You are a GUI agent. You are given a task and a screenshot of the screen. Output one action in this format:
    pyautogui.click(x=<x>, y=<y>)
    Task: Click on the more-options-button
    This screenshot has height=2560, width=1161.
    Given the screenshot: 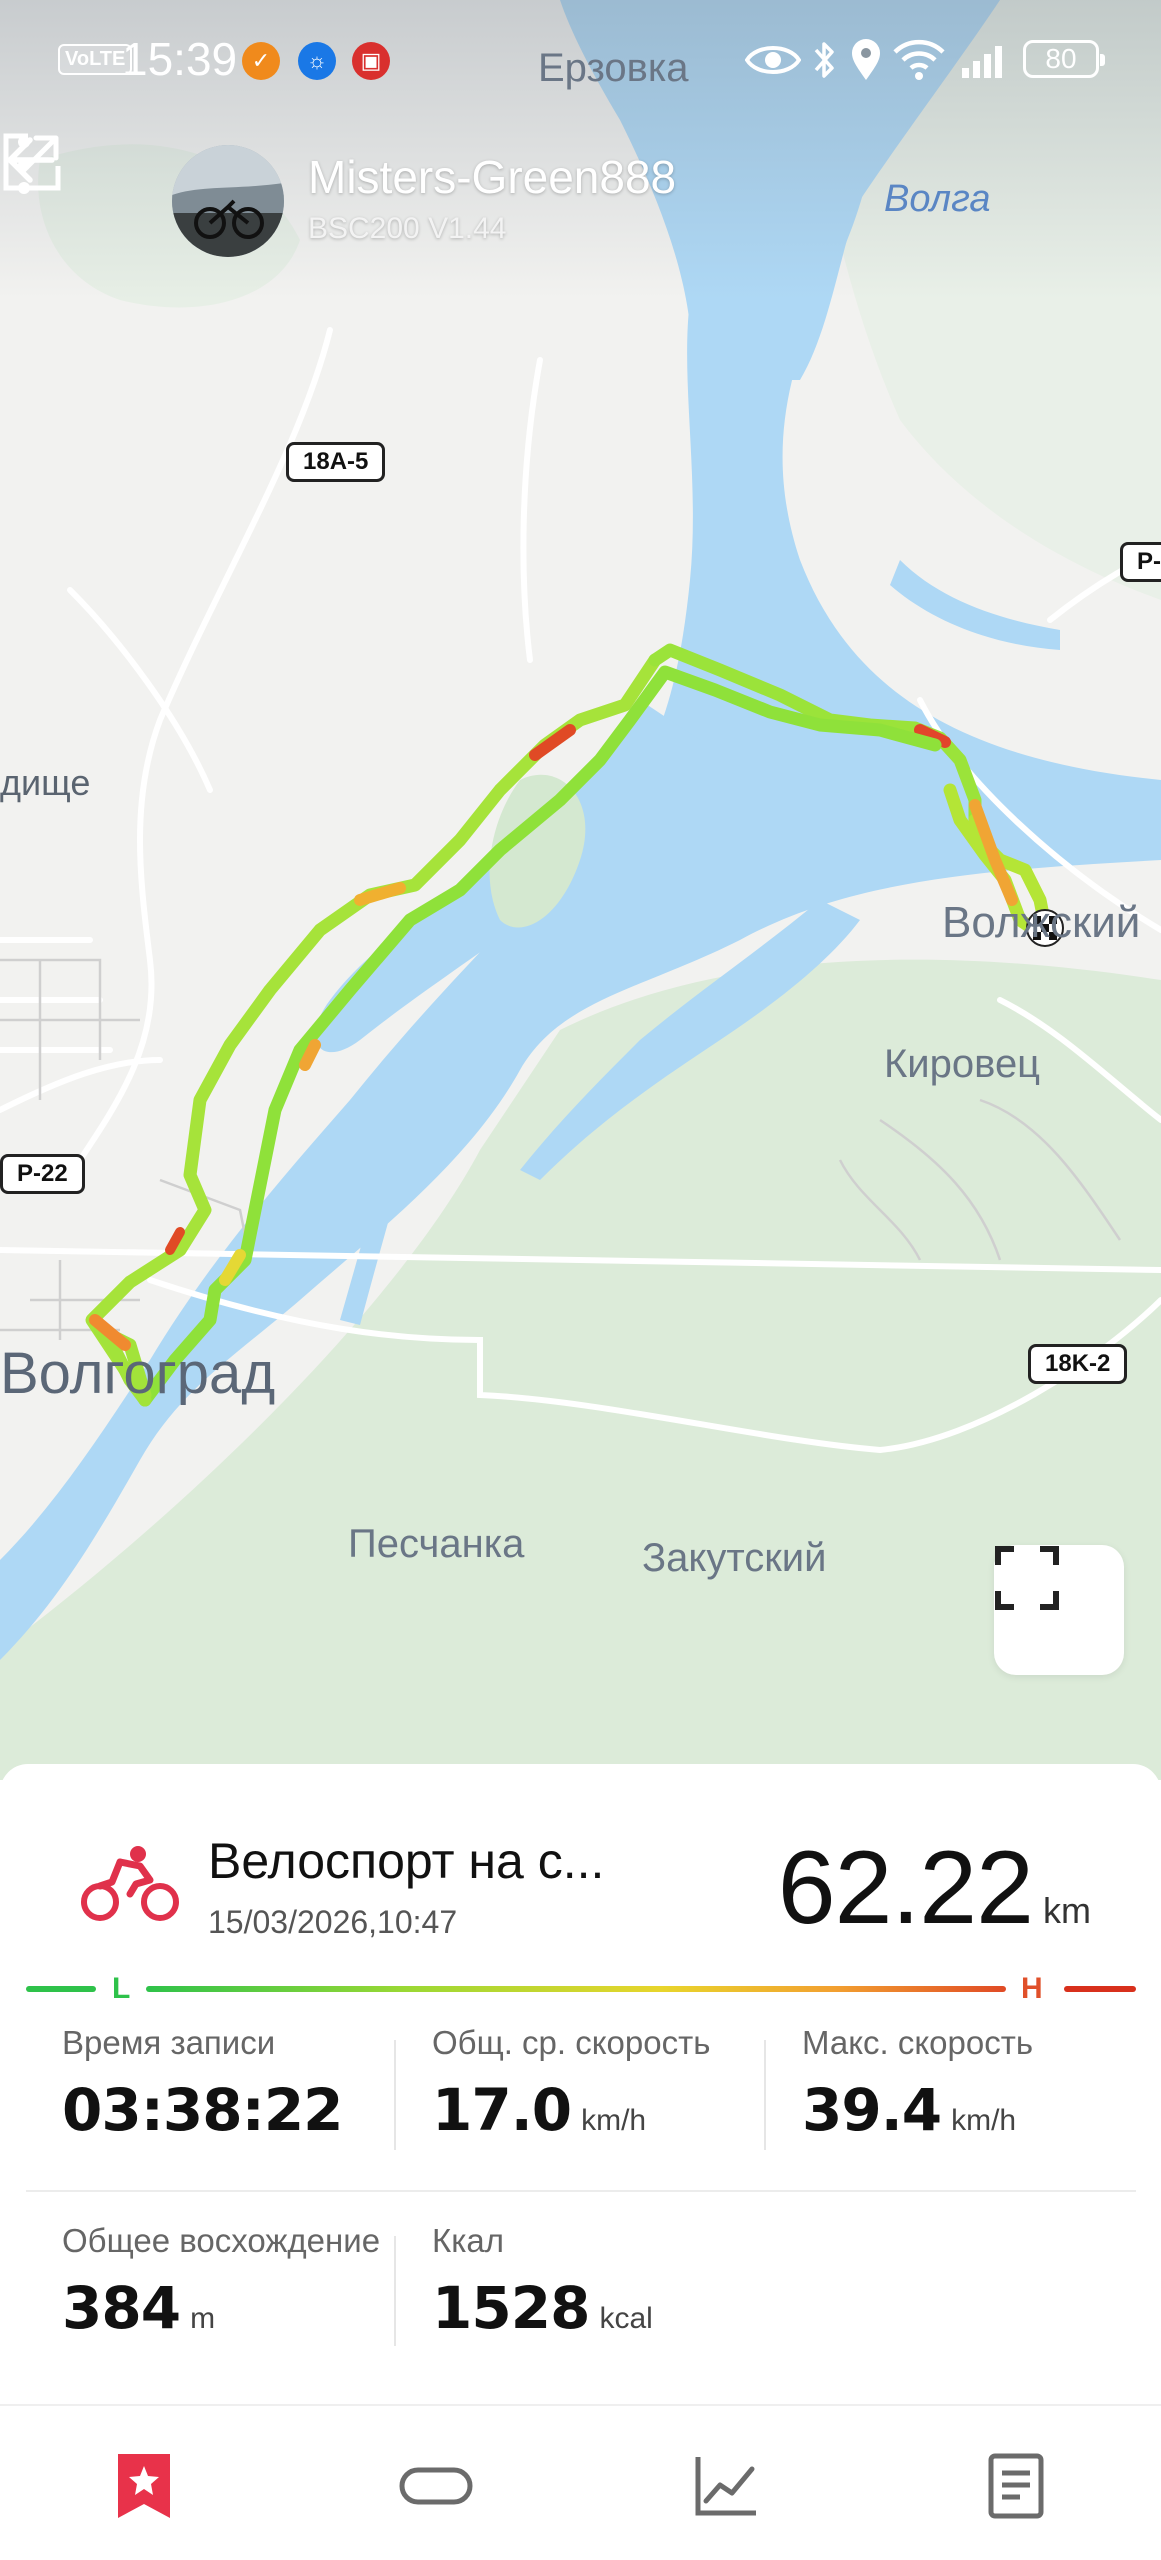 What is the action you would take?
    pyautogui.click(x=24, y=165)
    